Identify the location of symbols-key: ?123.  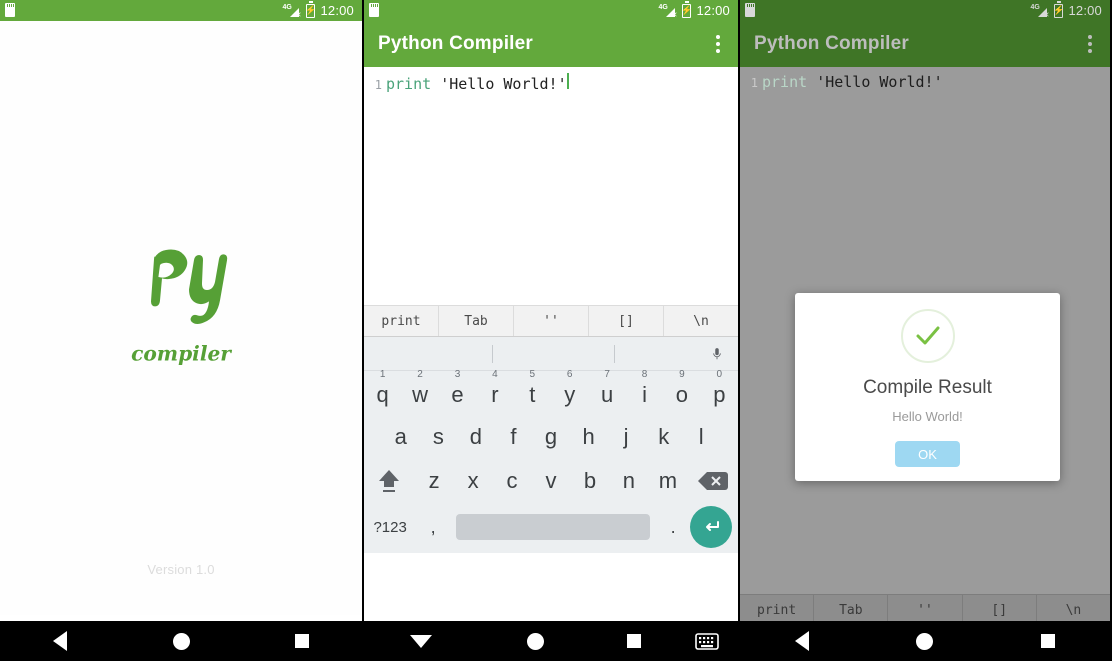
(390, 527).